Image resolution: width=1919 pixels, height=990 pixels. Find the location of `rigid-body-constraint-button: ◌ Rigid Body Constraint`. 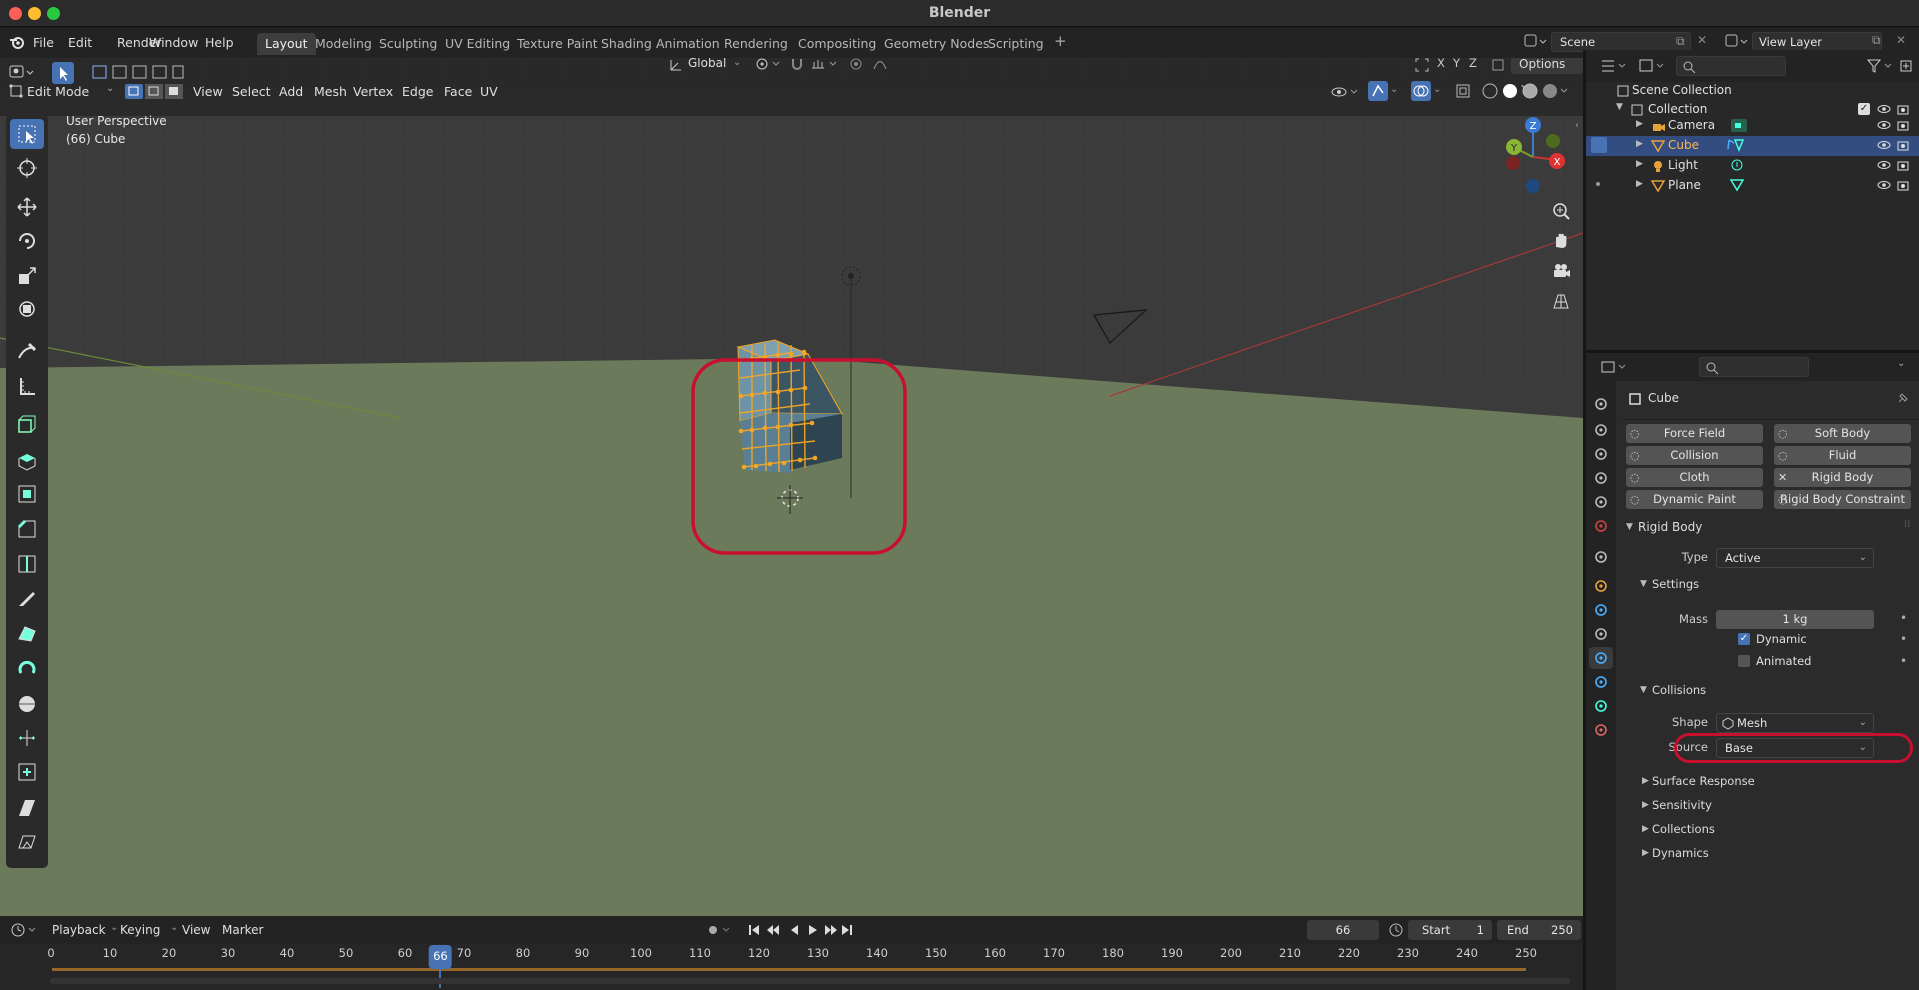

rigid-body-constraint-button: ◌ Rigid Body Constraint is located at coordinates (1842, 499).